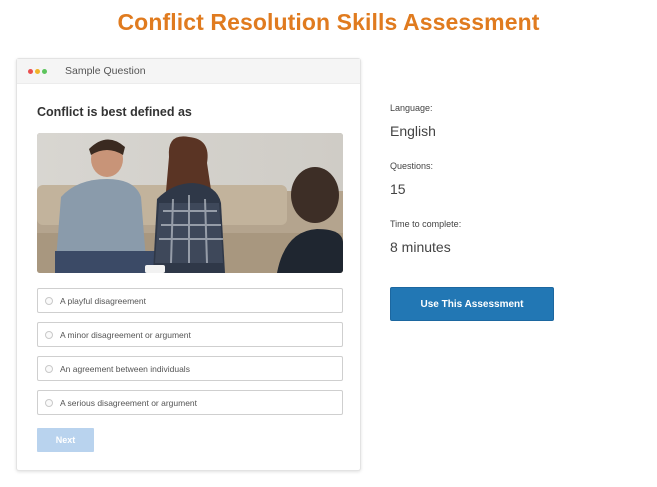  Describe the element at coordinates (65, 440) in the screenshot. I see `next-button: Next` at that location.